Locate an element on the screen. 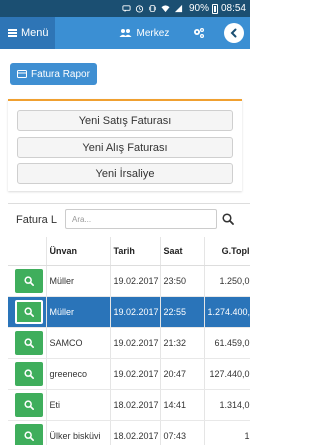  hamburger-icon is located at coordinates (12, 33).